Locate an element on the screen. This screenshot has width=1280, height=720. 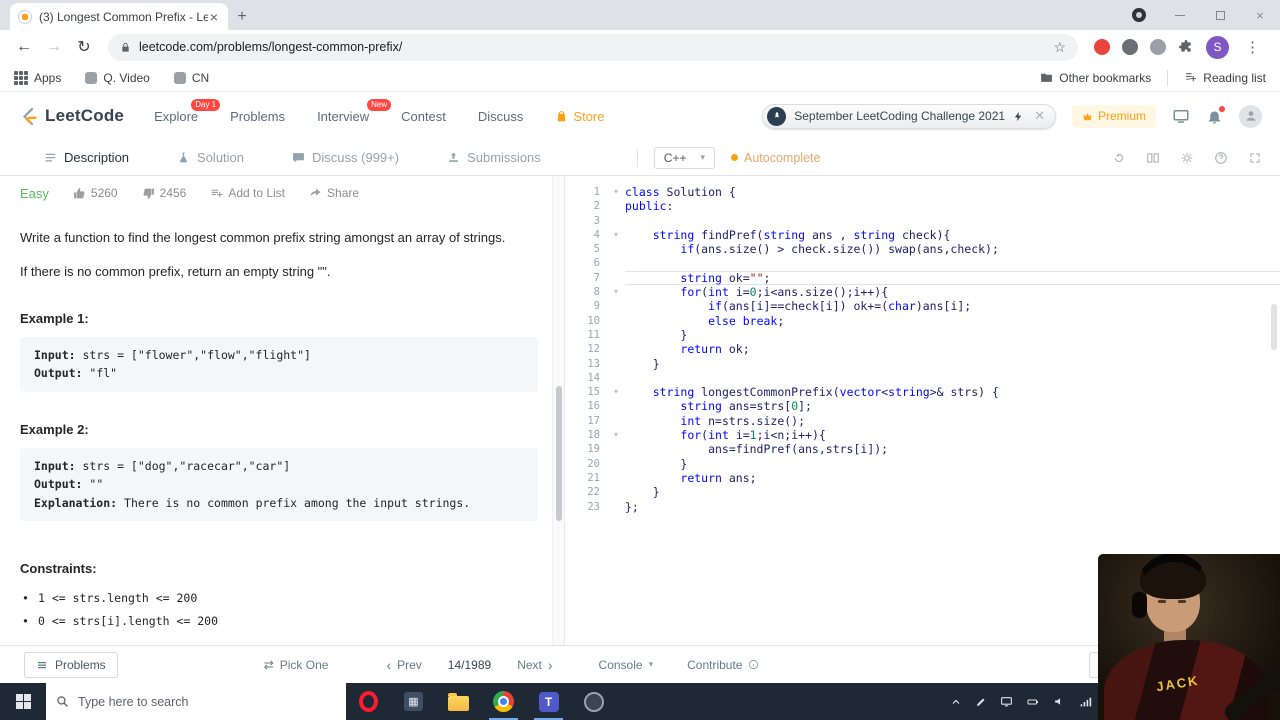
code-line: 13 } is located at coordinates (922, 364).